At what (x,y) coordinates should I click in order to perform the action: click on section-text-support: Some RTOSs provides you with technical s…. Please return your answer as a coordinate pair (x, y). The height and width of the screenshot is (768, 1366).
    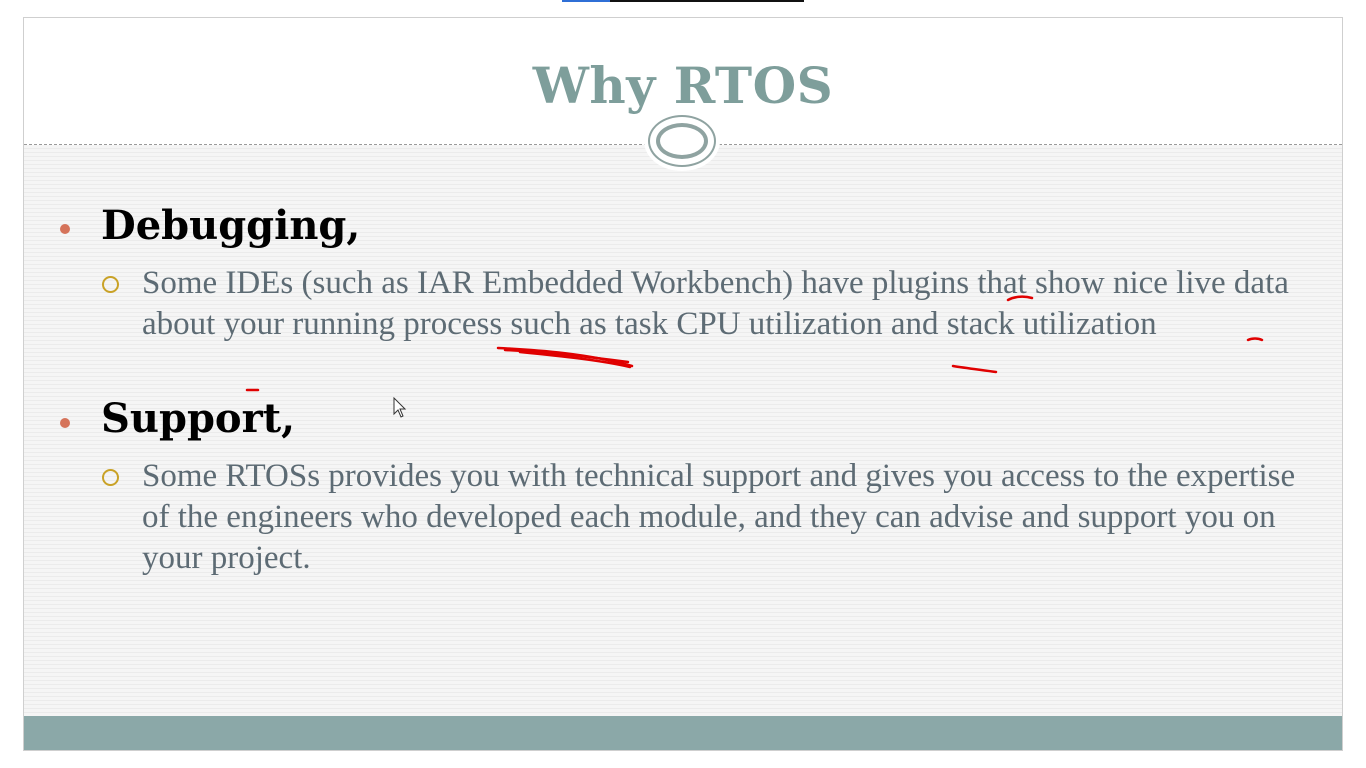
    Looking at the image, I should click on (719, 517).